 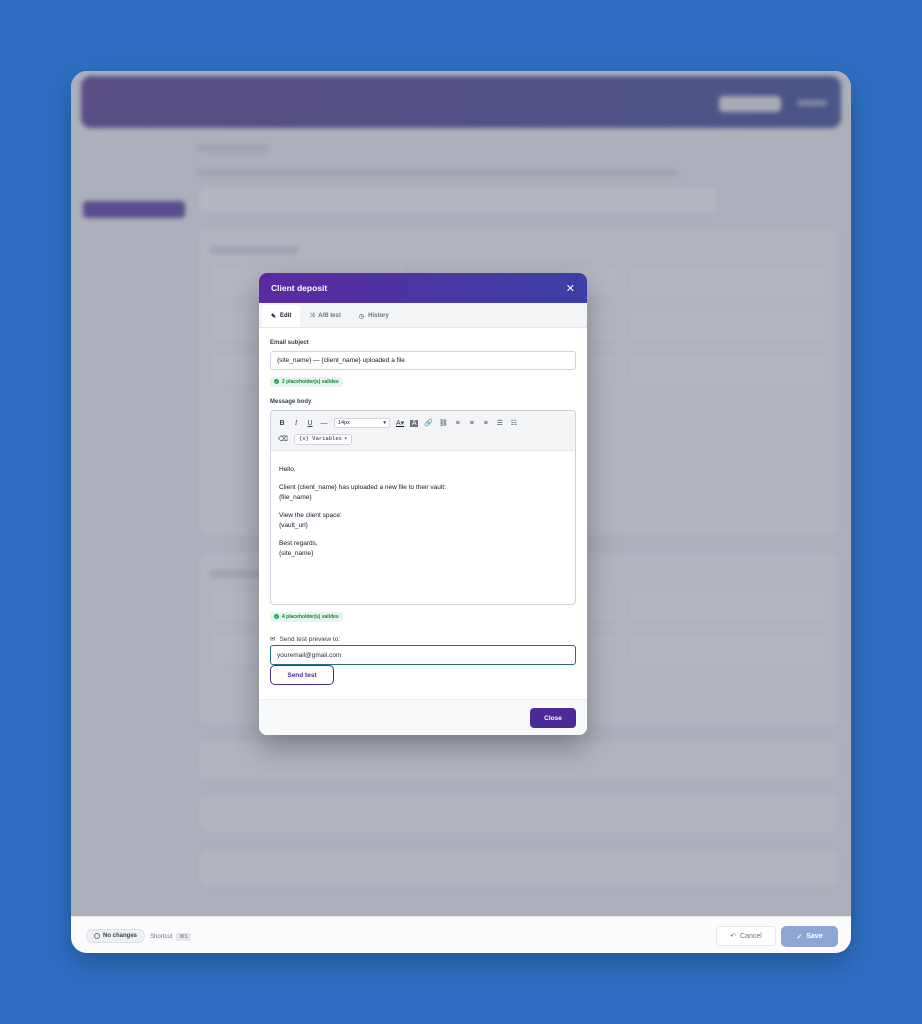 I want to click on highlight-color-icon: A, so click(x=414, y=423).